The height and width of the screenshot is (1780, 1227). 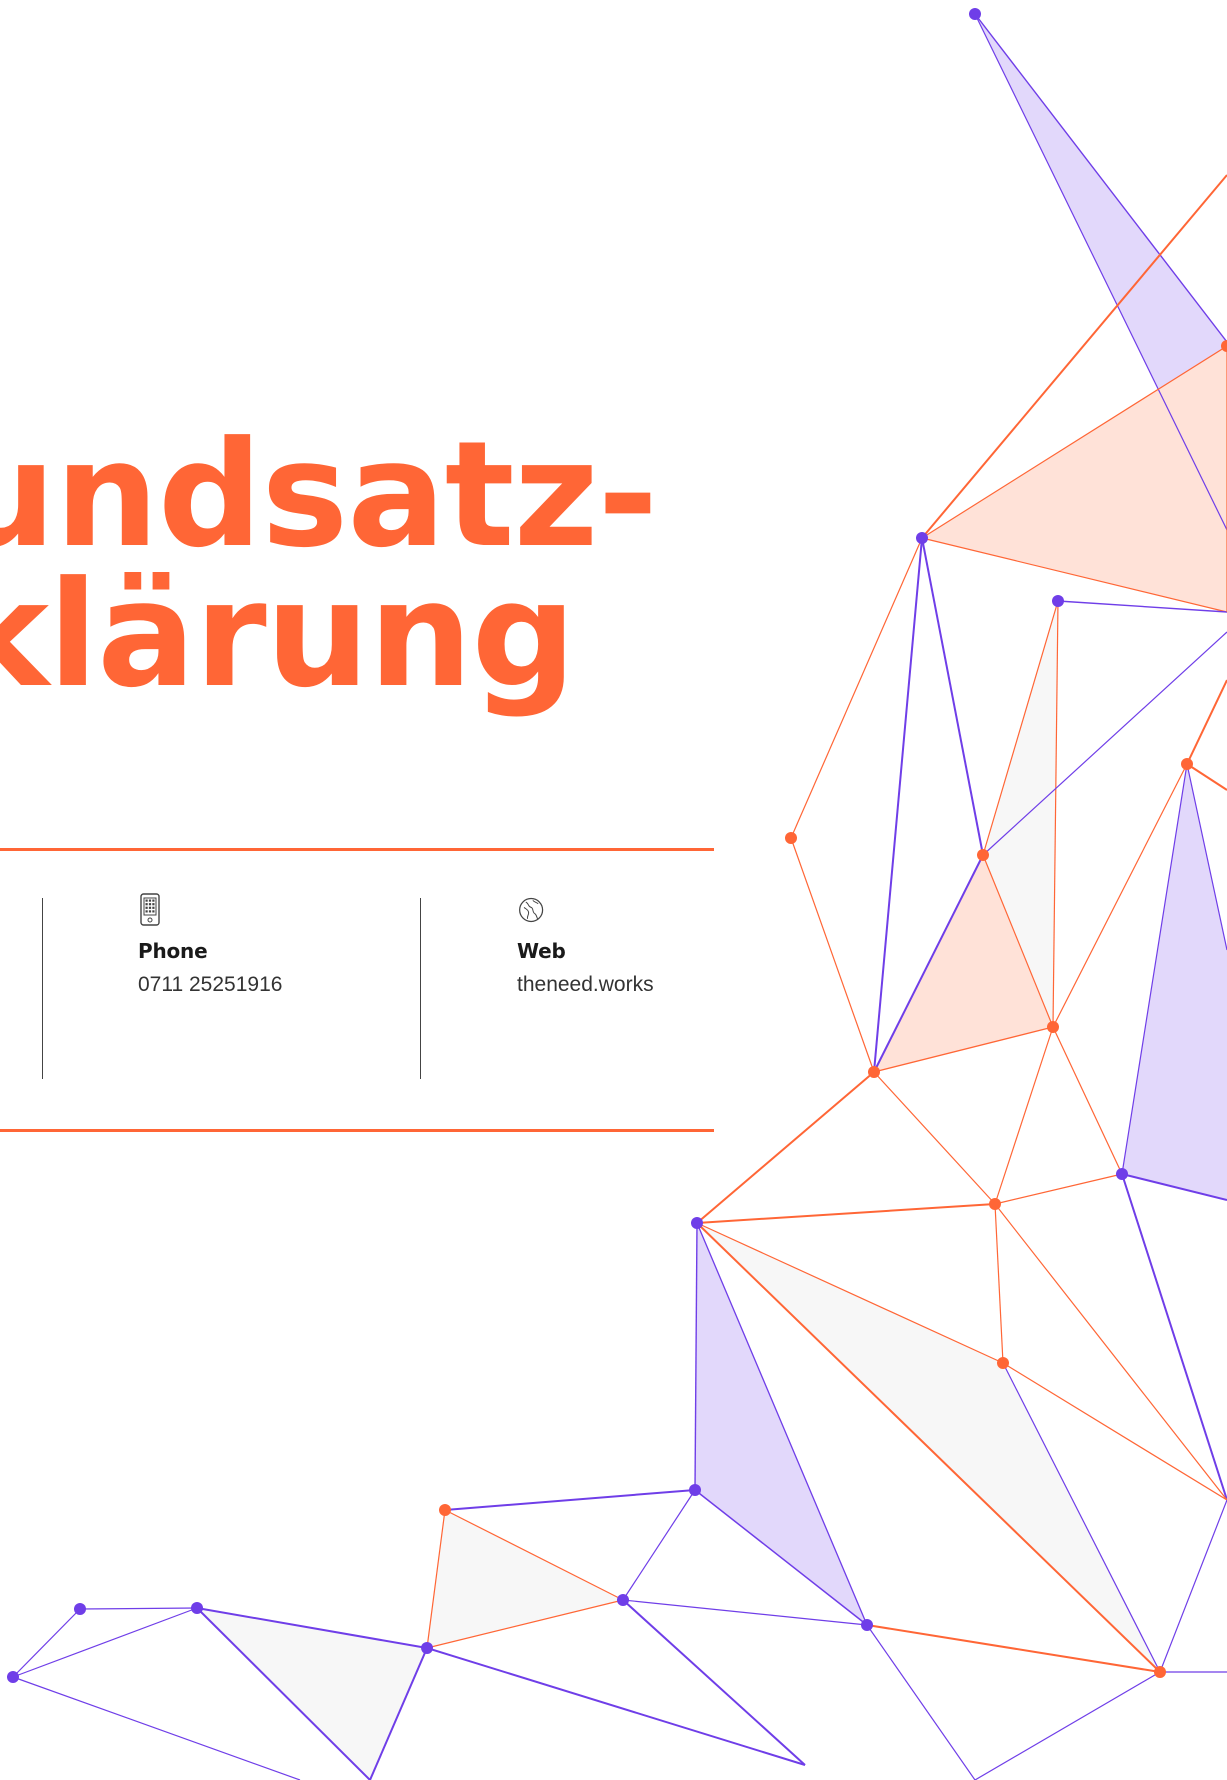 I want to click on fill-upper-orange-triangle, so click(x=1074, y=479).